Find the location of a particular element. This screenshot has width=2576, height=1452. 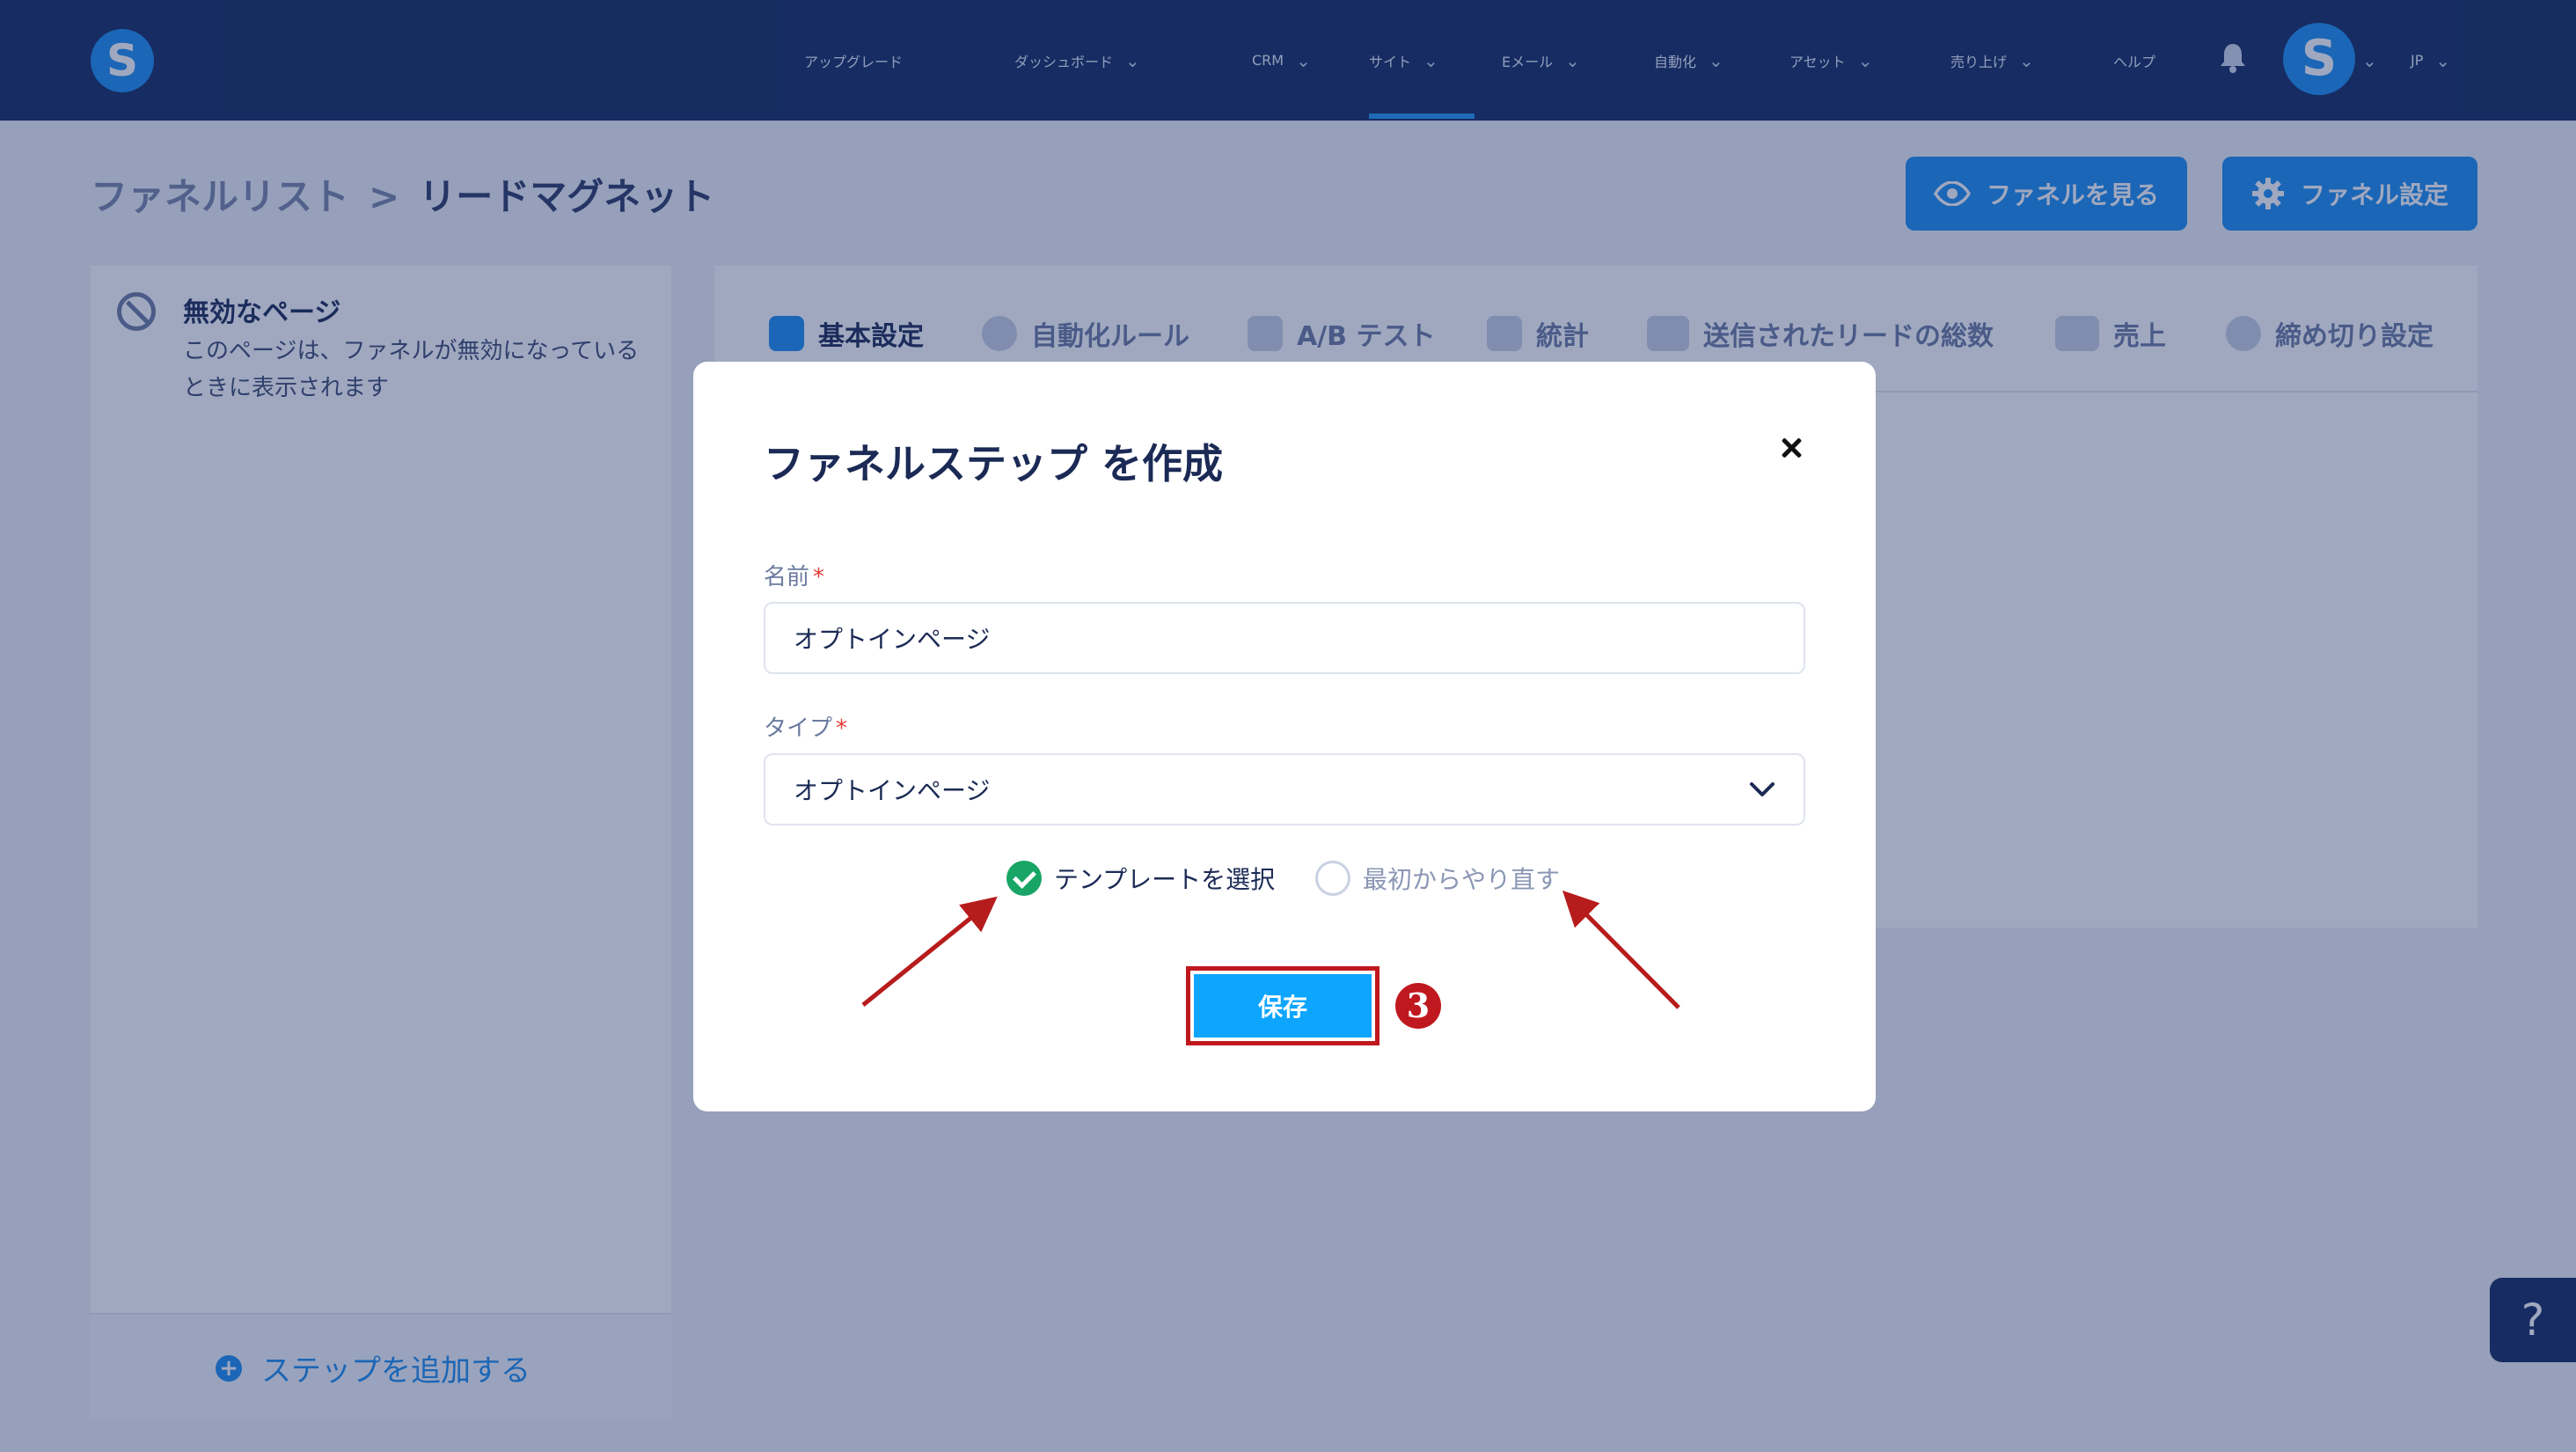

radio-empty-icon is located at coordinates (1332, 879).